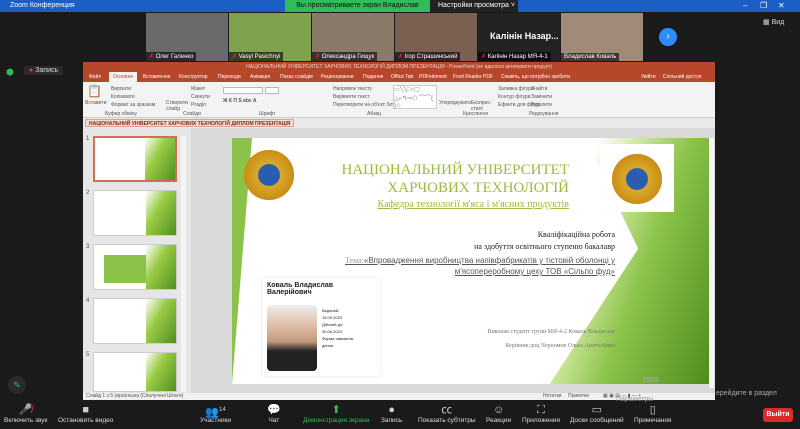 This screenshot has width=800, height=429. What do you see at coordinates (391, 413) in the screenshot?
I see `record-button: ● Запись` at bounding box center [391, 413].